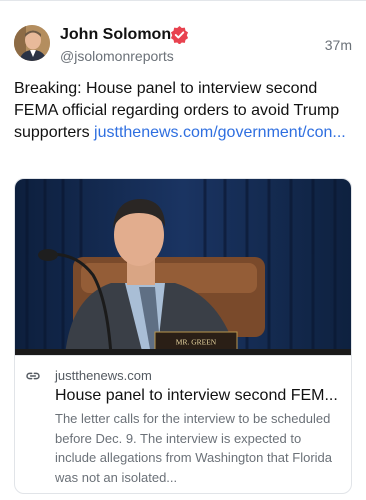 This screenshot has height=500, width=366. What do you see at coordinates (183, 0) in the screenshot?
I see `top-divider` at bounding box center [183, 0].